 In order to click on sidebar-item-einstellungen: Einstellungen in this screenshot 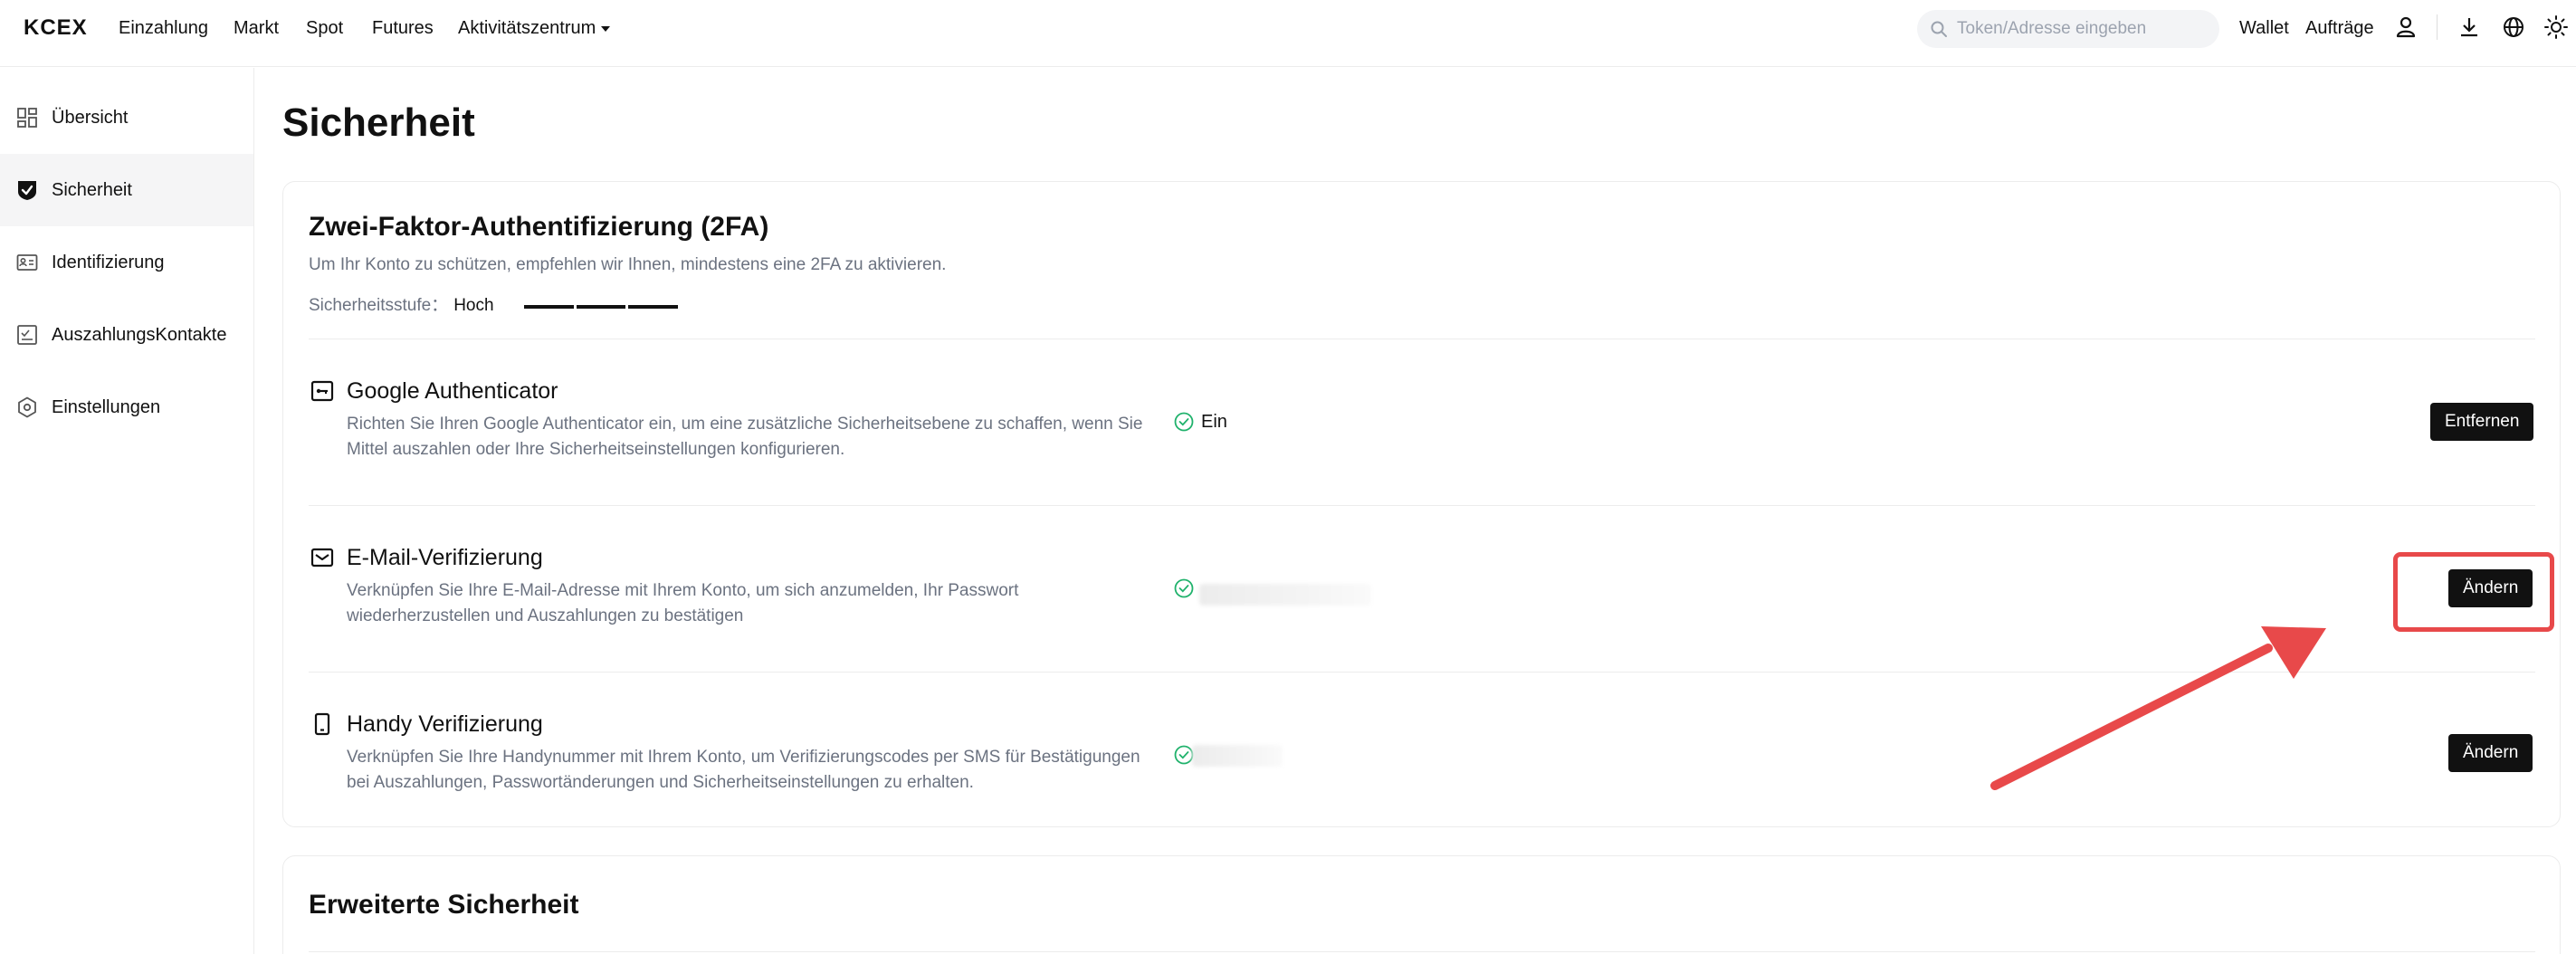, I will do `click(127, 407)`.